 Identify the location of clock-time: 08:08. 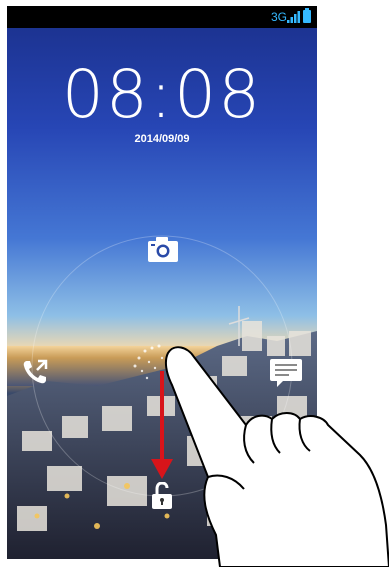
(162, 94).